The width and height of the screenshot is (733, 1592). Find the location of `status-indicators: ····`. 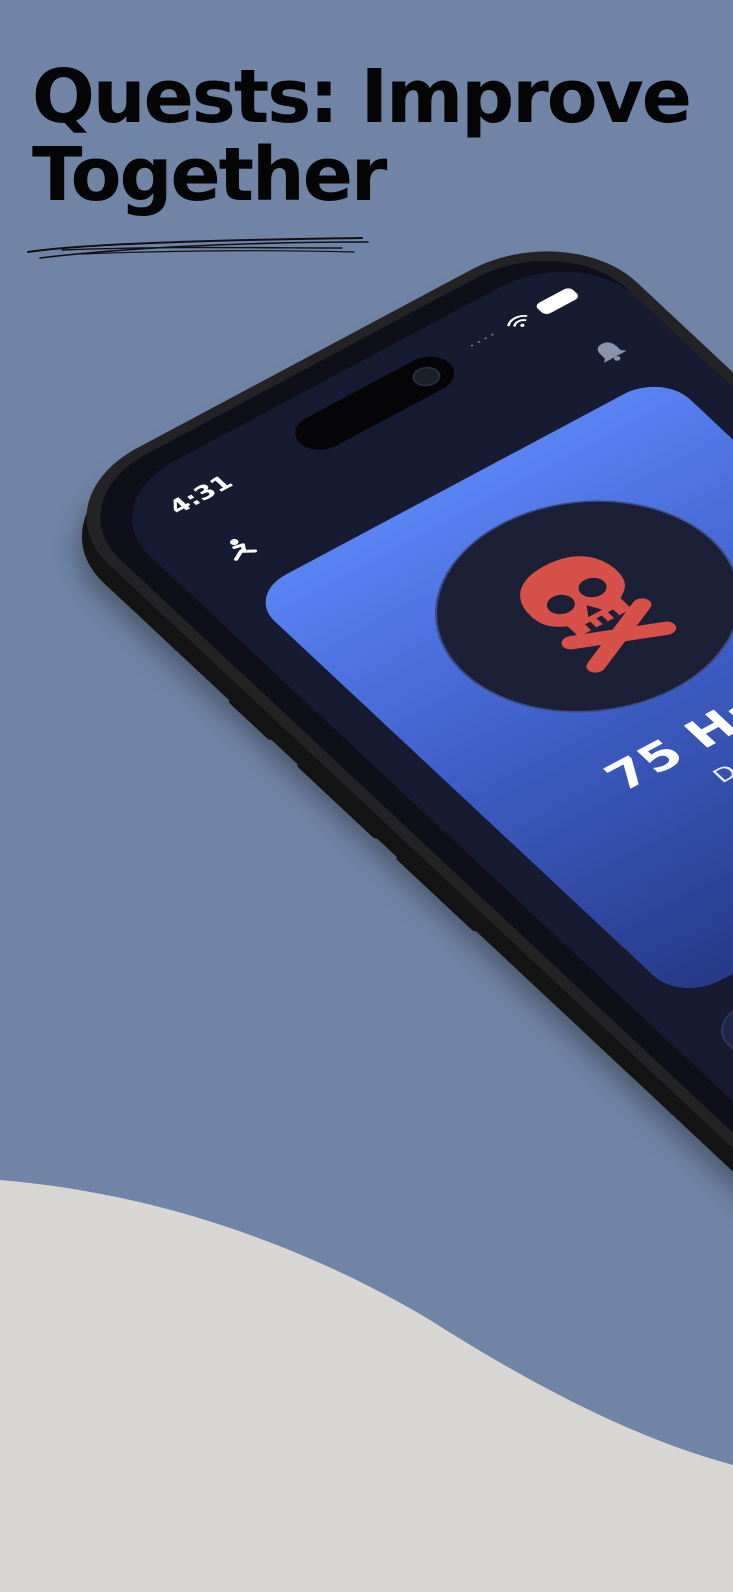

status-indicators: ···· is located at coordinates (522, 319).